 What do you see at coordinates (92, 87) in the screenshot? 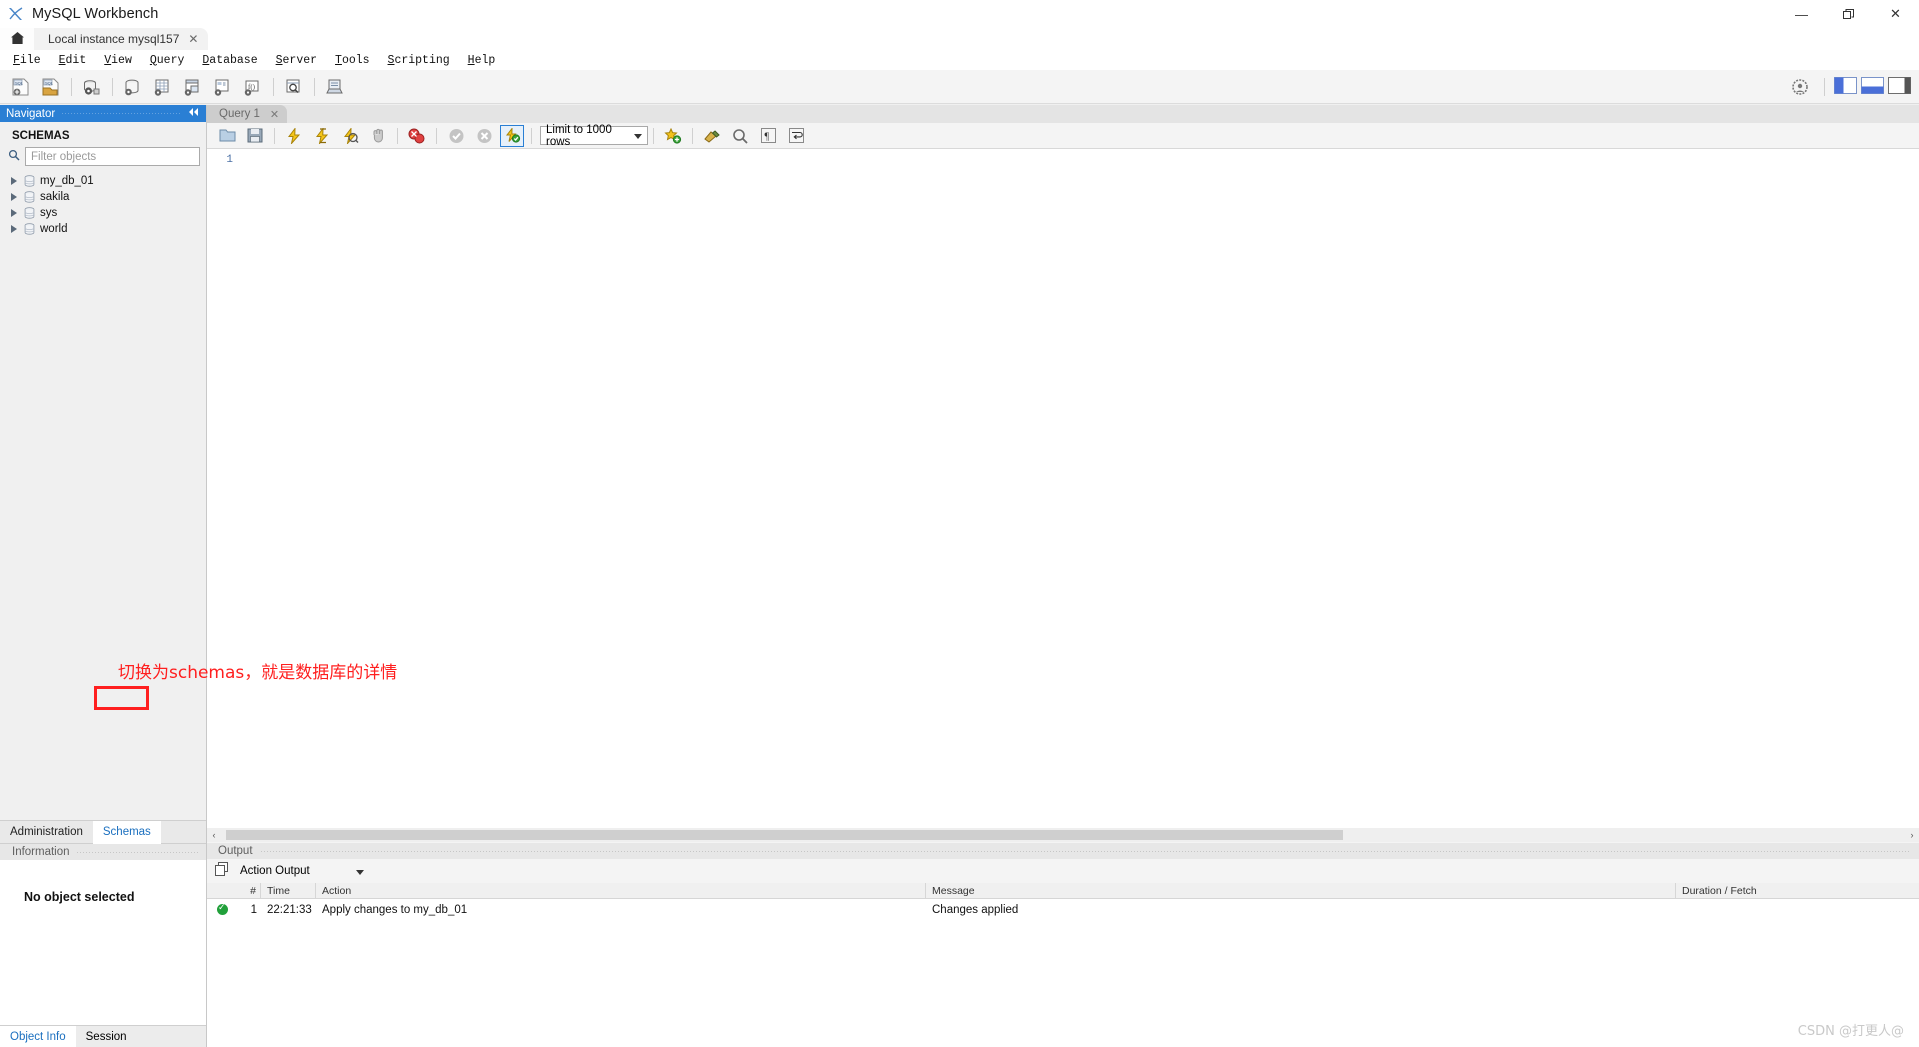
I see `new-connection-icon` at bounding box center [92, 87].